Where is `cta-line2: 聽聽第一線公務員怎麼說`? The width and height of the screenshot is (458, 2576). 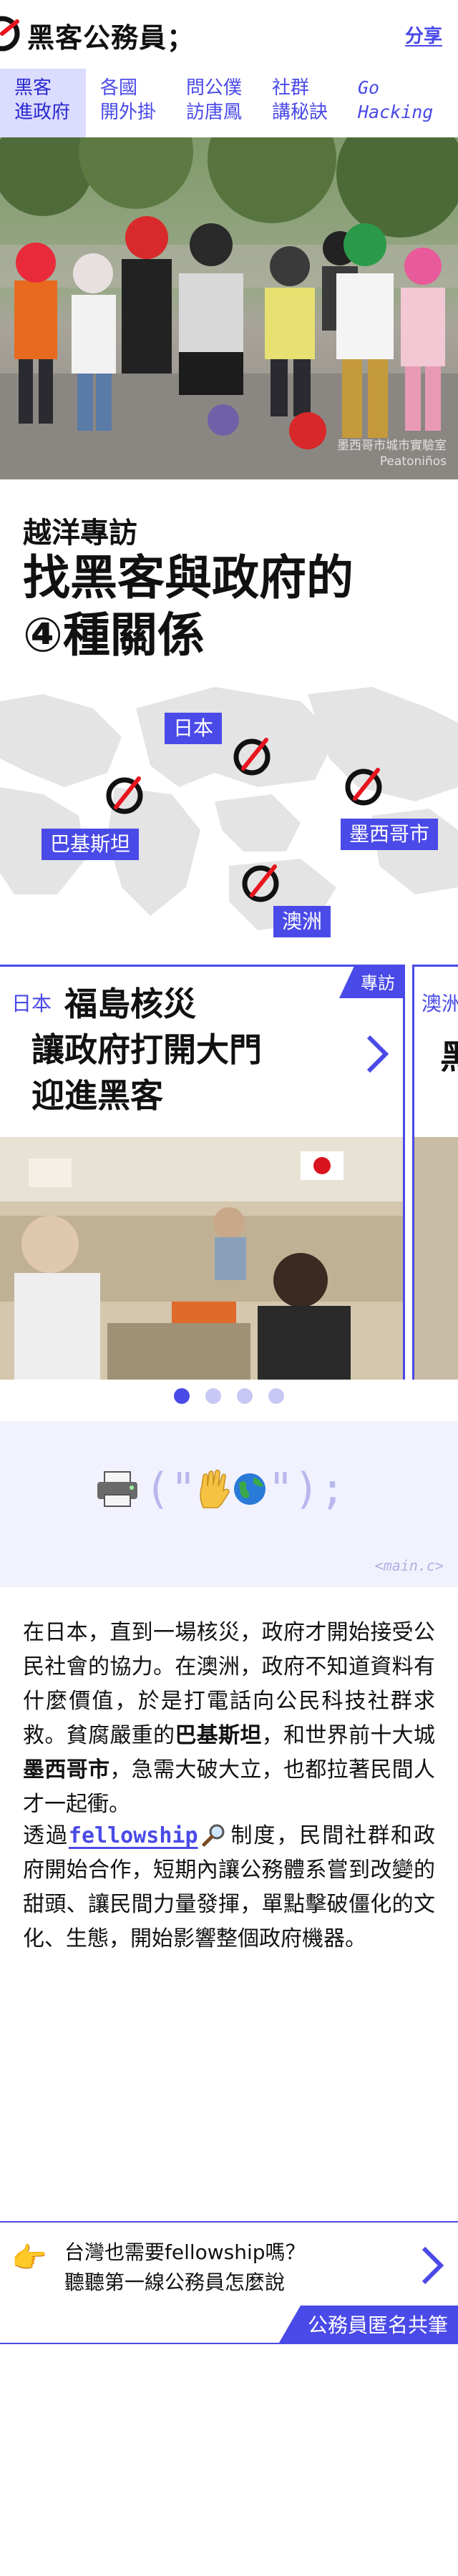 cta-line2: 聽聽第一線公務員怎麼說 is located at coordinates (175, 2282).